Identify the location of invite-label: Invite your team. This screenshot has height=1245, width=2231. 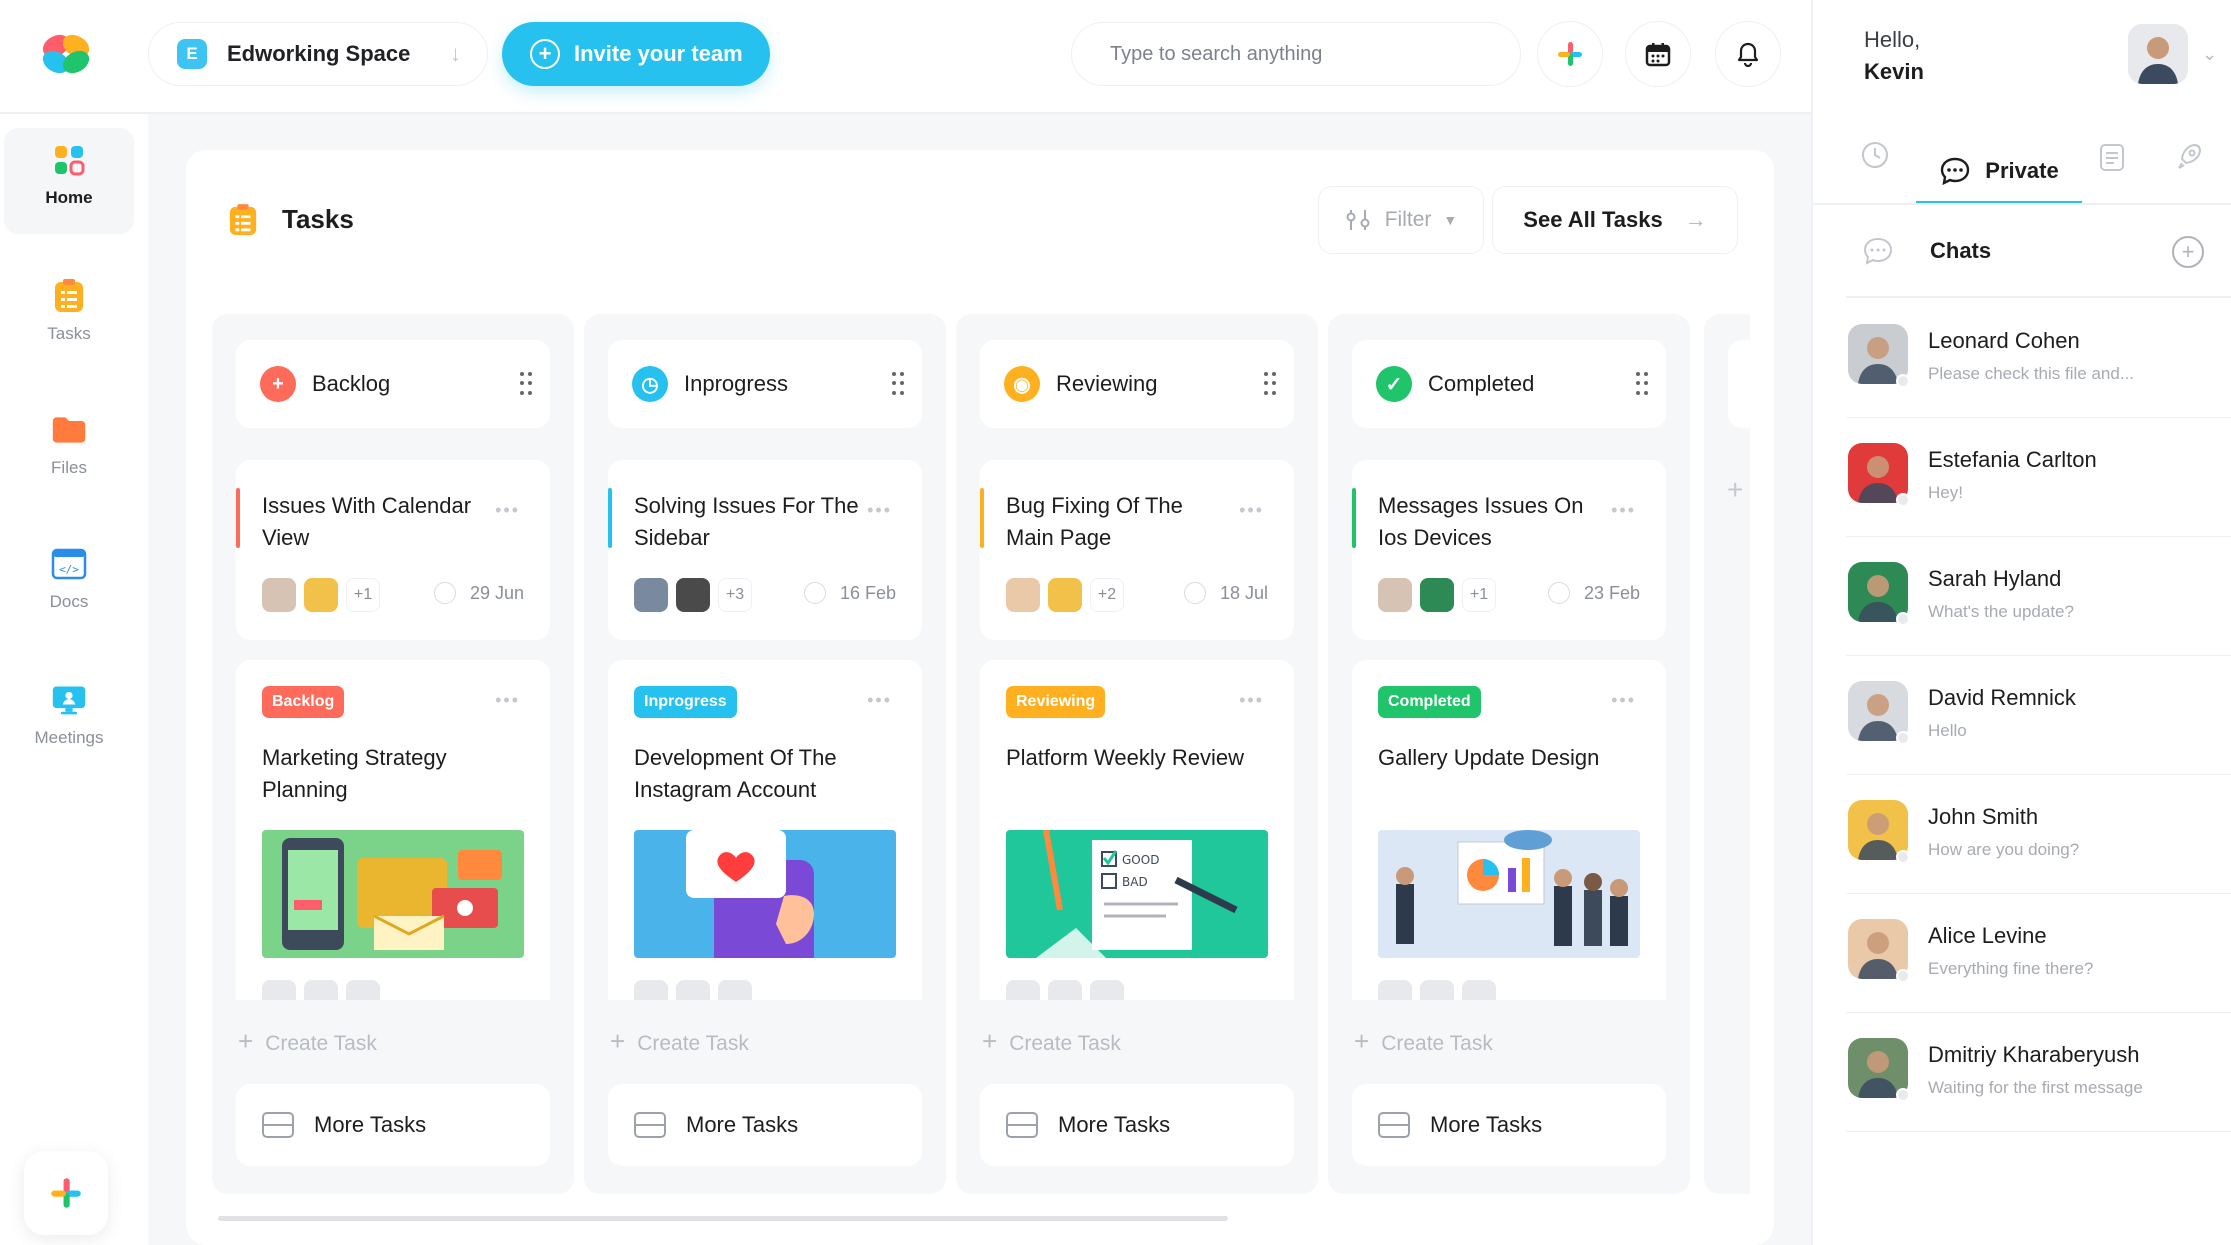
(658, 53).